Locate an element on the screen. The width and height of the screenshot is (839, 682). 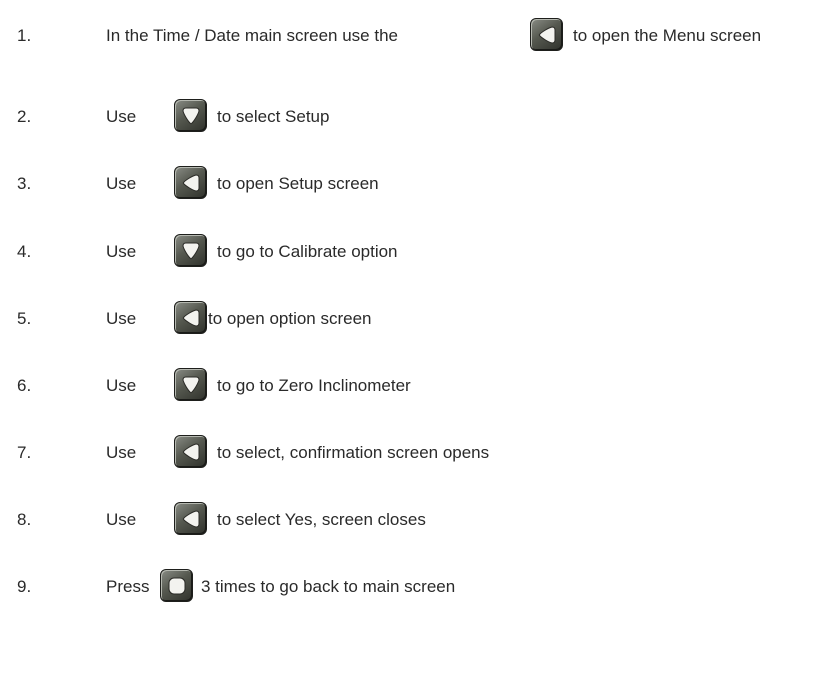
step-number: 3. is located at coordinates (24, 183).